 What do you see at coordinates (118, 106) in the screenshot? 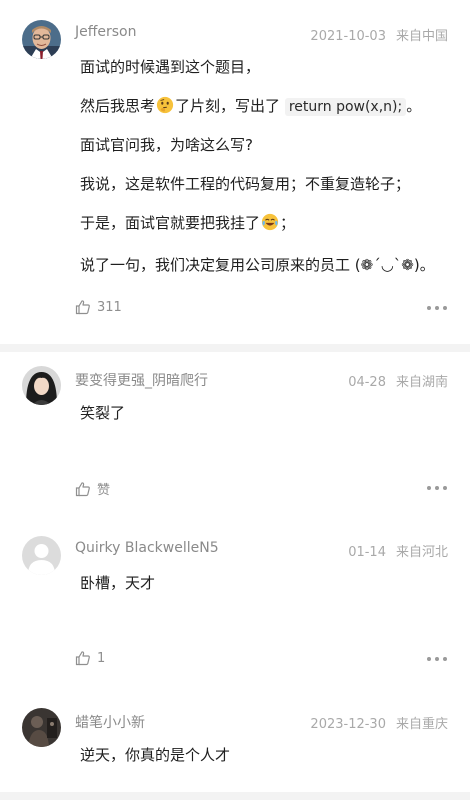
I see `text-segment: 然后我思考` at bounding box center [118, 106].